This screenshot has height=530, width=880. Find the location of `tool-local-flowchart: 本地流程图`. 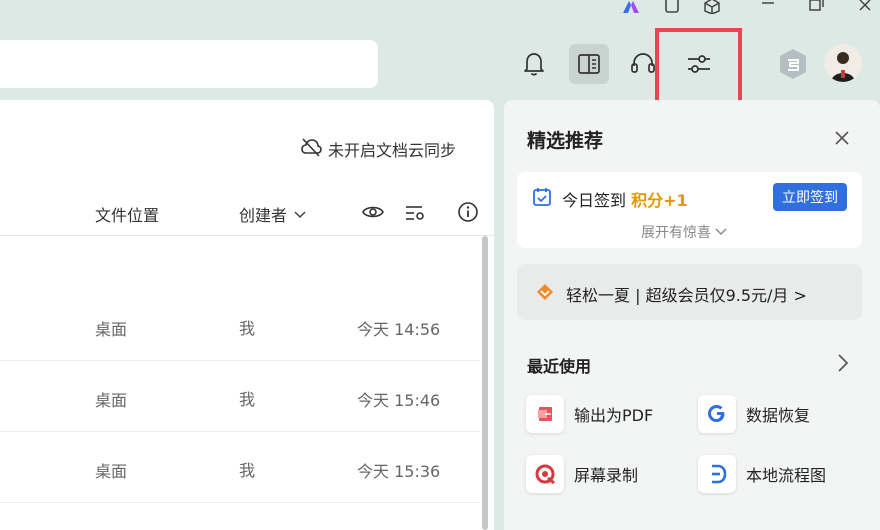

tool-local-flowchart: 本地流程图 is located at coordinates (762, 474).